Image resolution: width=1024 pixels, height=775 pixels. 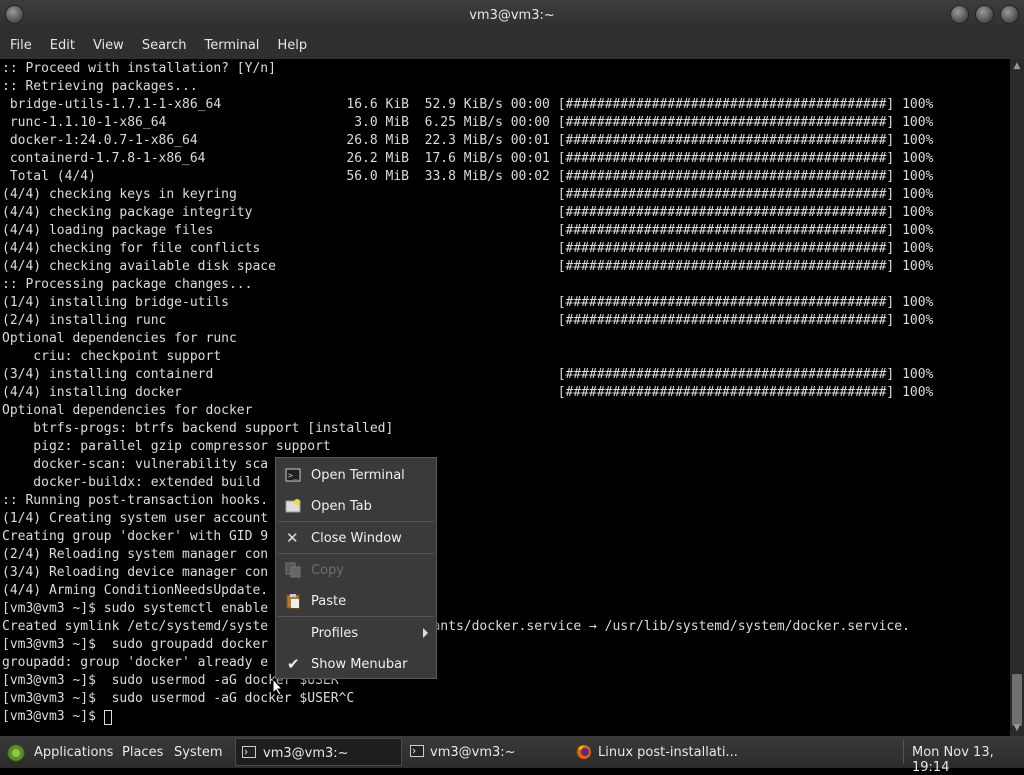 What do you see at coordinates (959, 14) in the screenshot?
I see `minimize-icon` at bounding box center [959, 14].